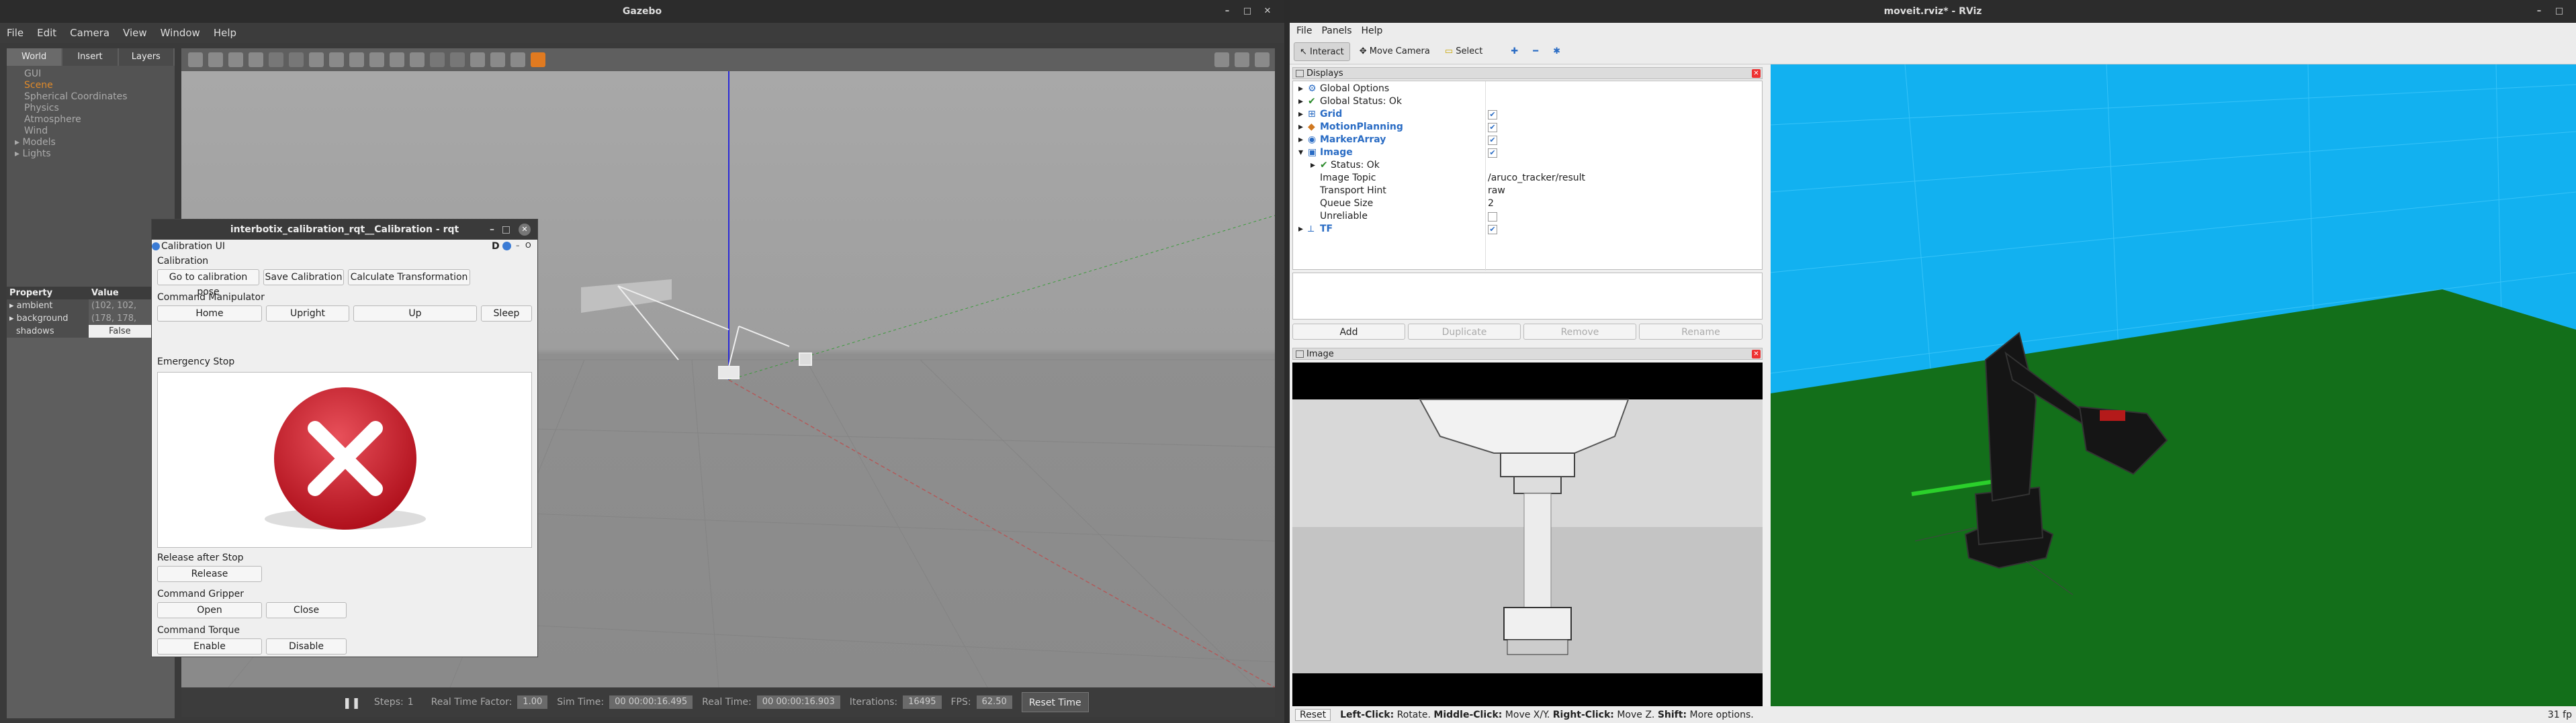  Describe the element at coordinates (506, 246) in the screenshot. I see `help-icon` at that location.